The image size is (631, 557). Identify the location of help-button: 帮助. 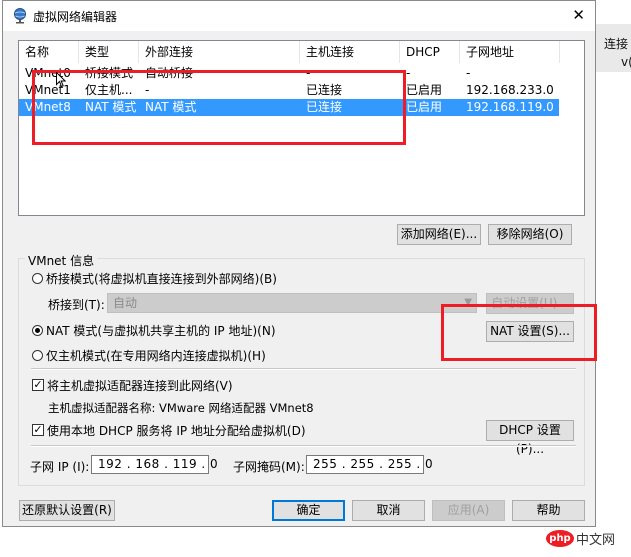
(548, 510).